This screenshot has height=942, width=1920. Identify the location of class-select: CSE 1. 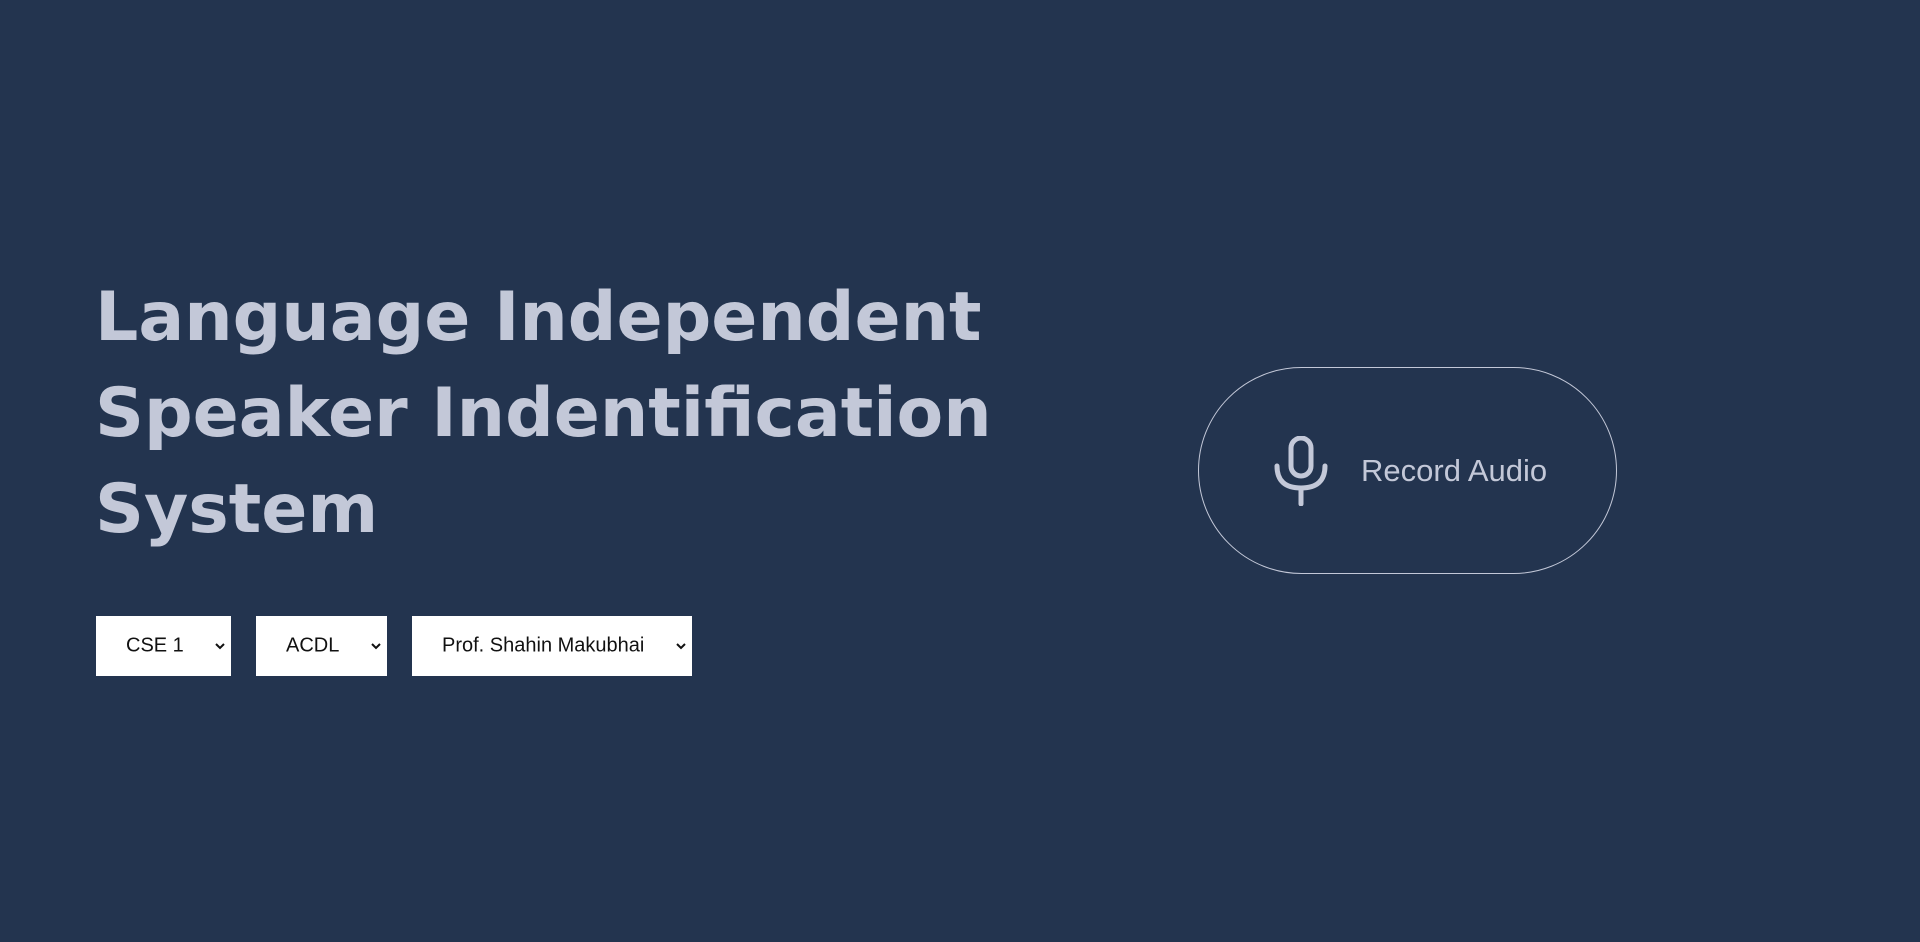
(163, 646).